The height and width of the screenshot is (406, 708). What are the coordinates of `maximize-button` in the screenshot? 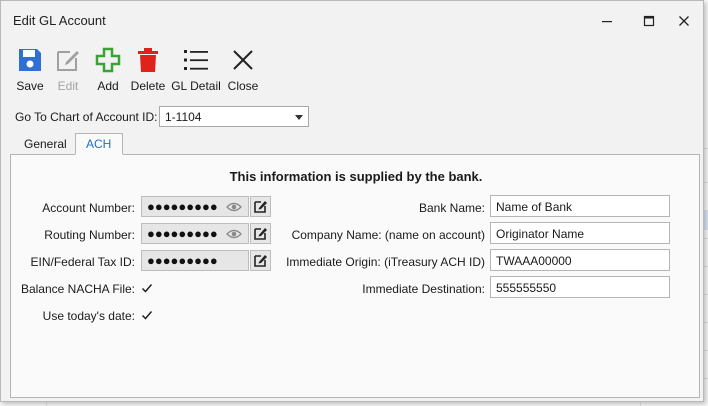 It's located at (649, 21).